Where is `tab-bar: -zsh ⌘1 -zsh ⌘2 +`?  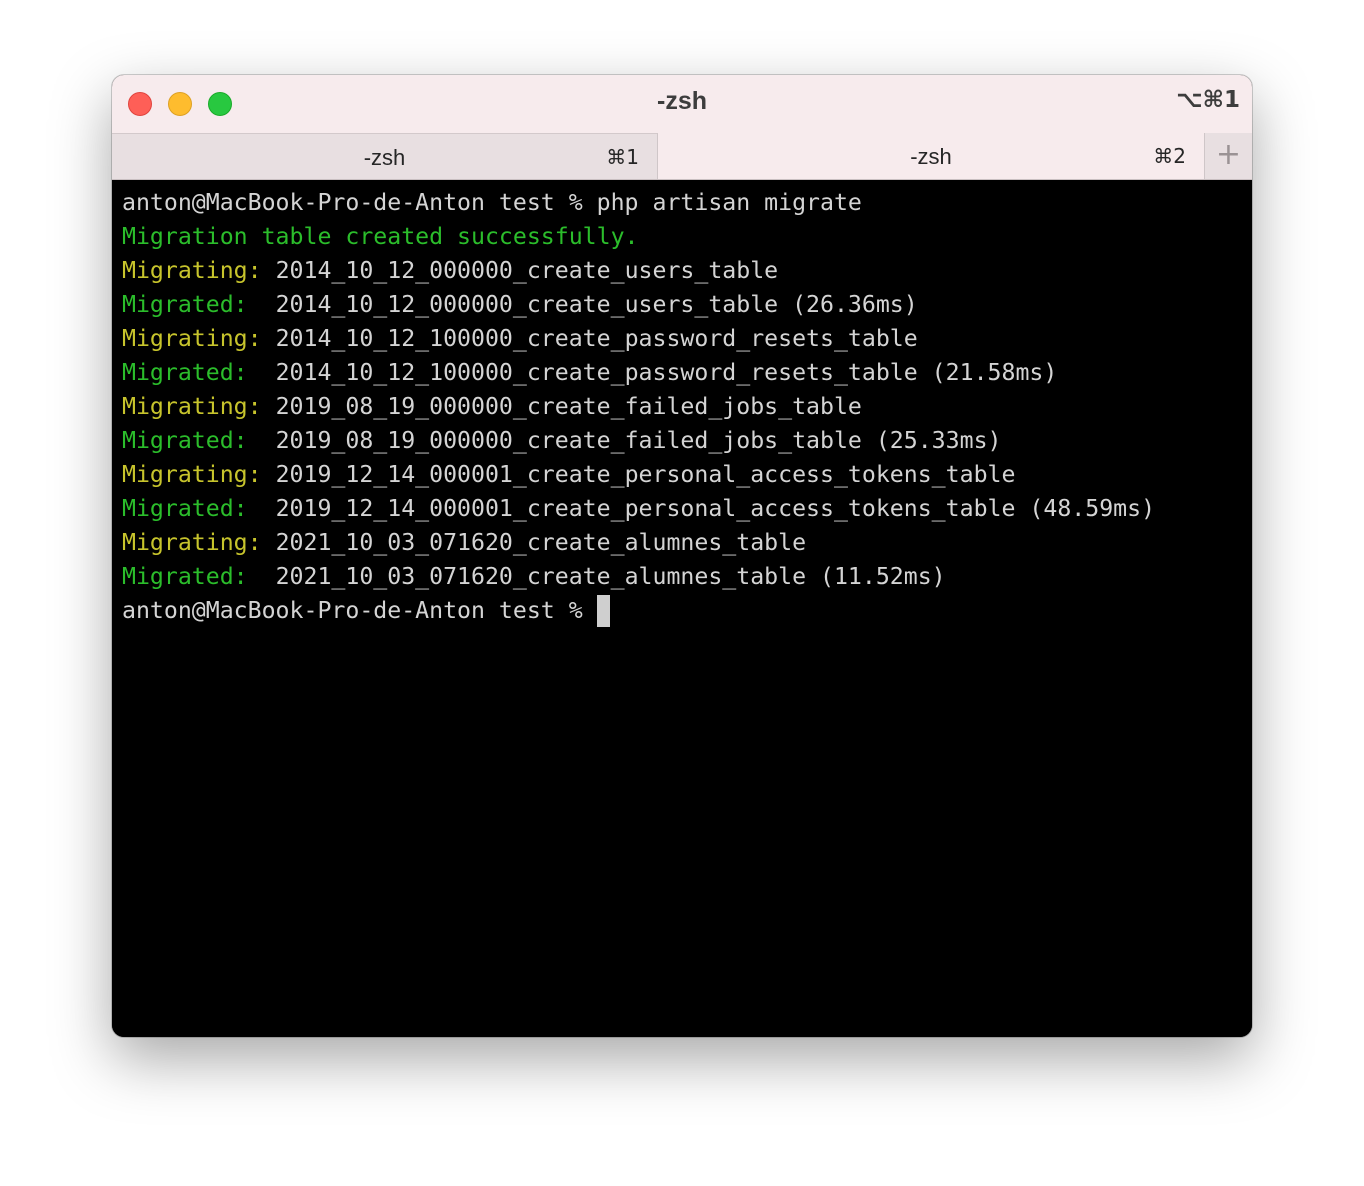 tab-bar: -zsh ⌘1 -zsh ⌘2 + is located at coordinates (682, 156).